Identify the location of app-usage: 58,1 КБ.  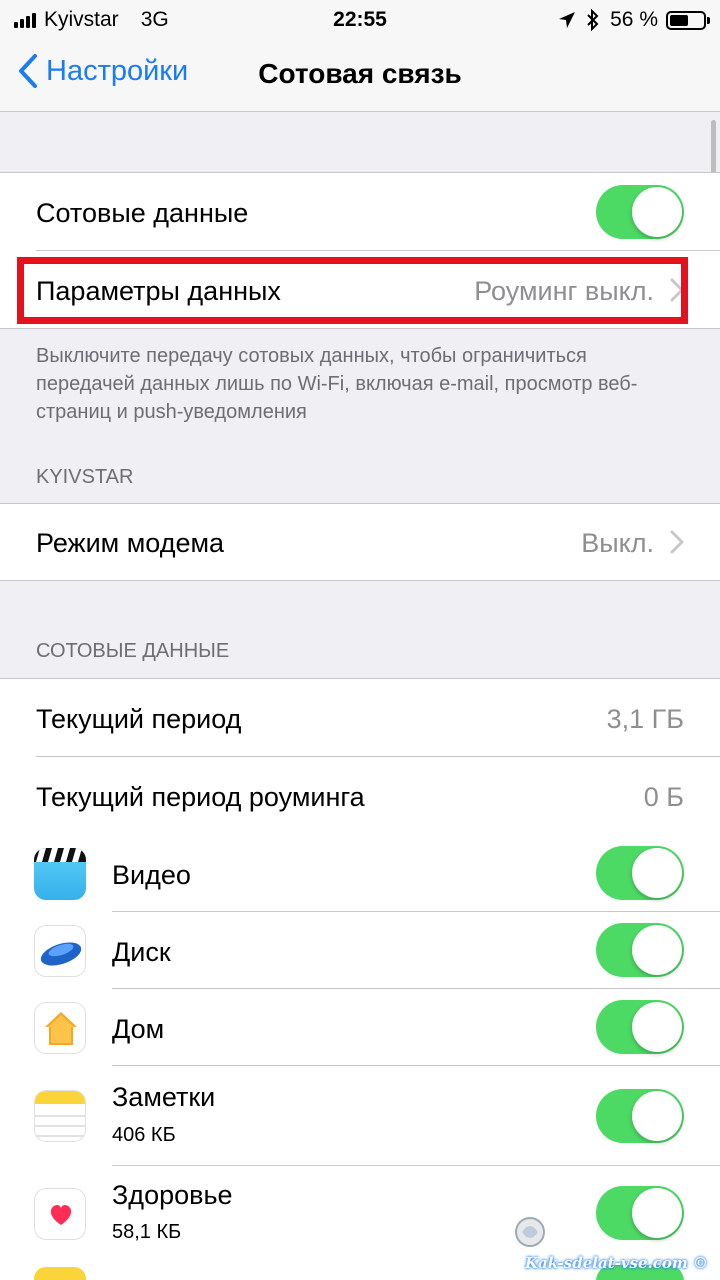
(147, 1232).